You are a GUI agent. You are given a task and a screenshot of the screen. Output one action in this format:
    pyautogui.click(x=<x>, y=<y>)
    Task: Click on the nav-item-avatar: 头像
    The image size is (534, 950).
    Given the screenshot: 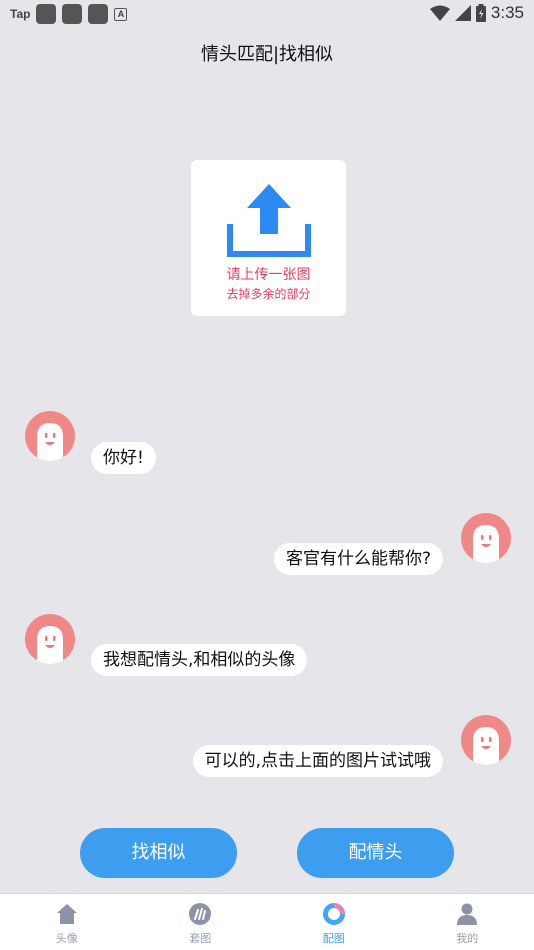 What is the action you would take?
    pyautogui.click(x=67, y=922)
    